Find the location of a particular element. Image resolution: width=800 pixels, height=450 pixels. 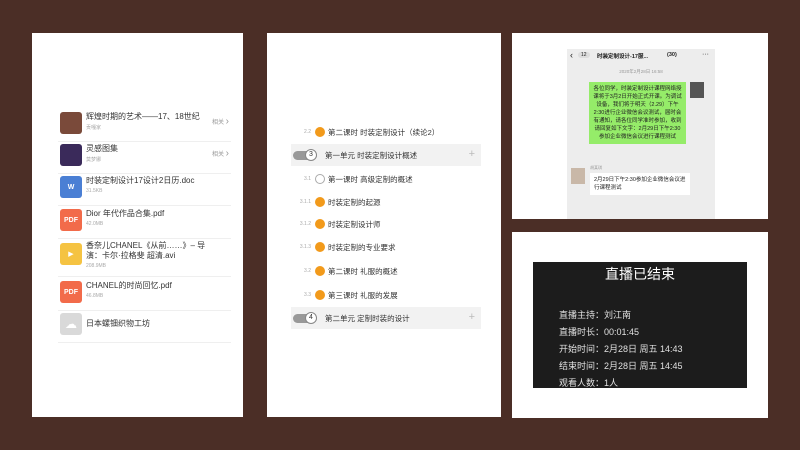

file-title: 灵感图集 is located at coordinates (102, 148).